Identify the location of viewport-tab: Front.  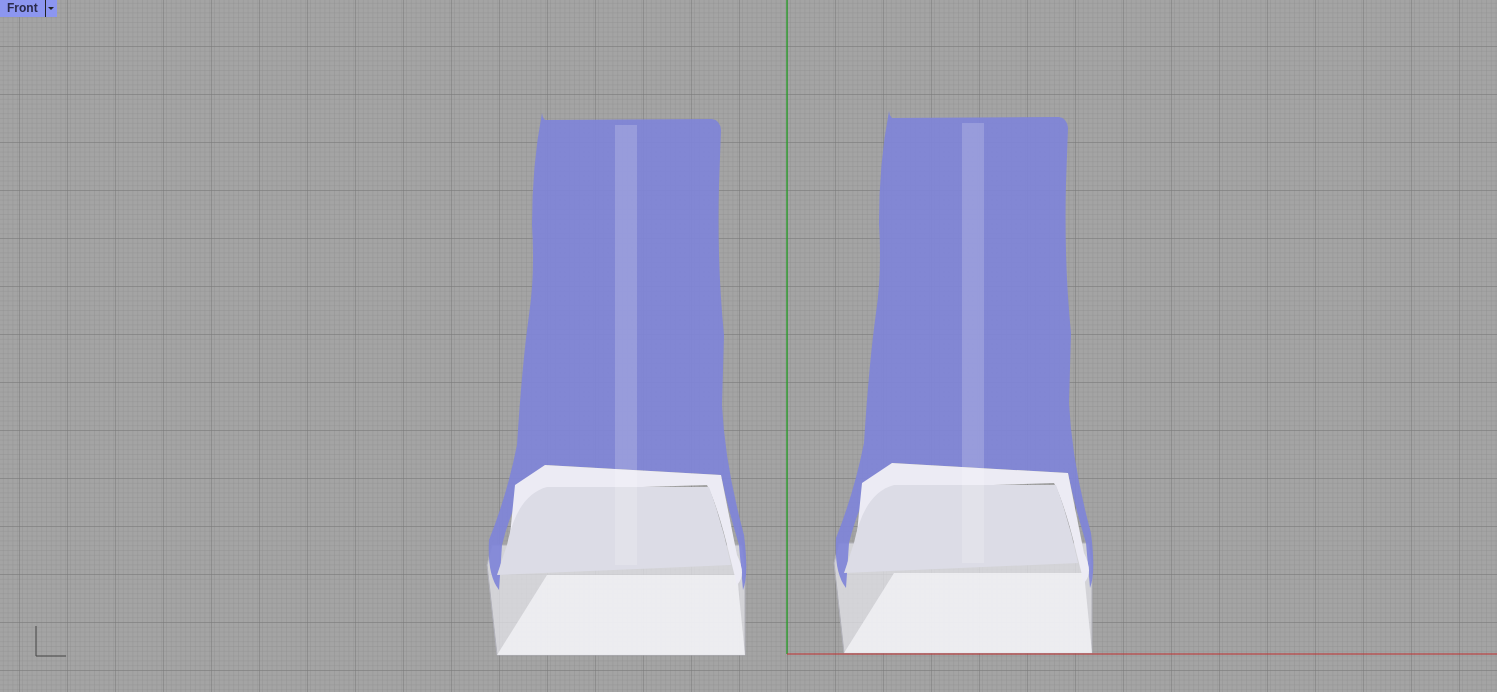
(28, 8).